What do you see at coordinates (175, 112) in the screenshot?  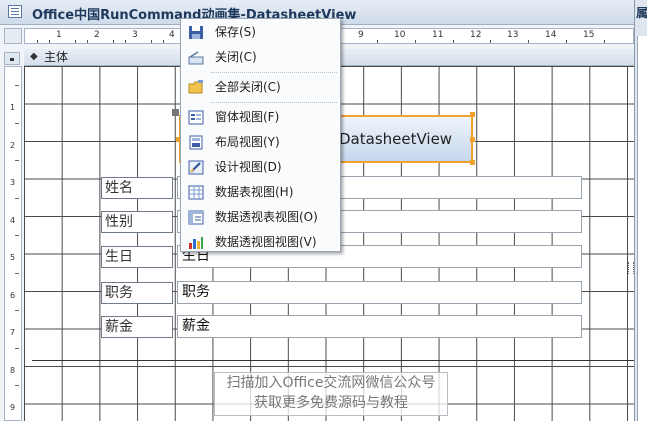 I see `move-handle` at bounding box center [175, 112].